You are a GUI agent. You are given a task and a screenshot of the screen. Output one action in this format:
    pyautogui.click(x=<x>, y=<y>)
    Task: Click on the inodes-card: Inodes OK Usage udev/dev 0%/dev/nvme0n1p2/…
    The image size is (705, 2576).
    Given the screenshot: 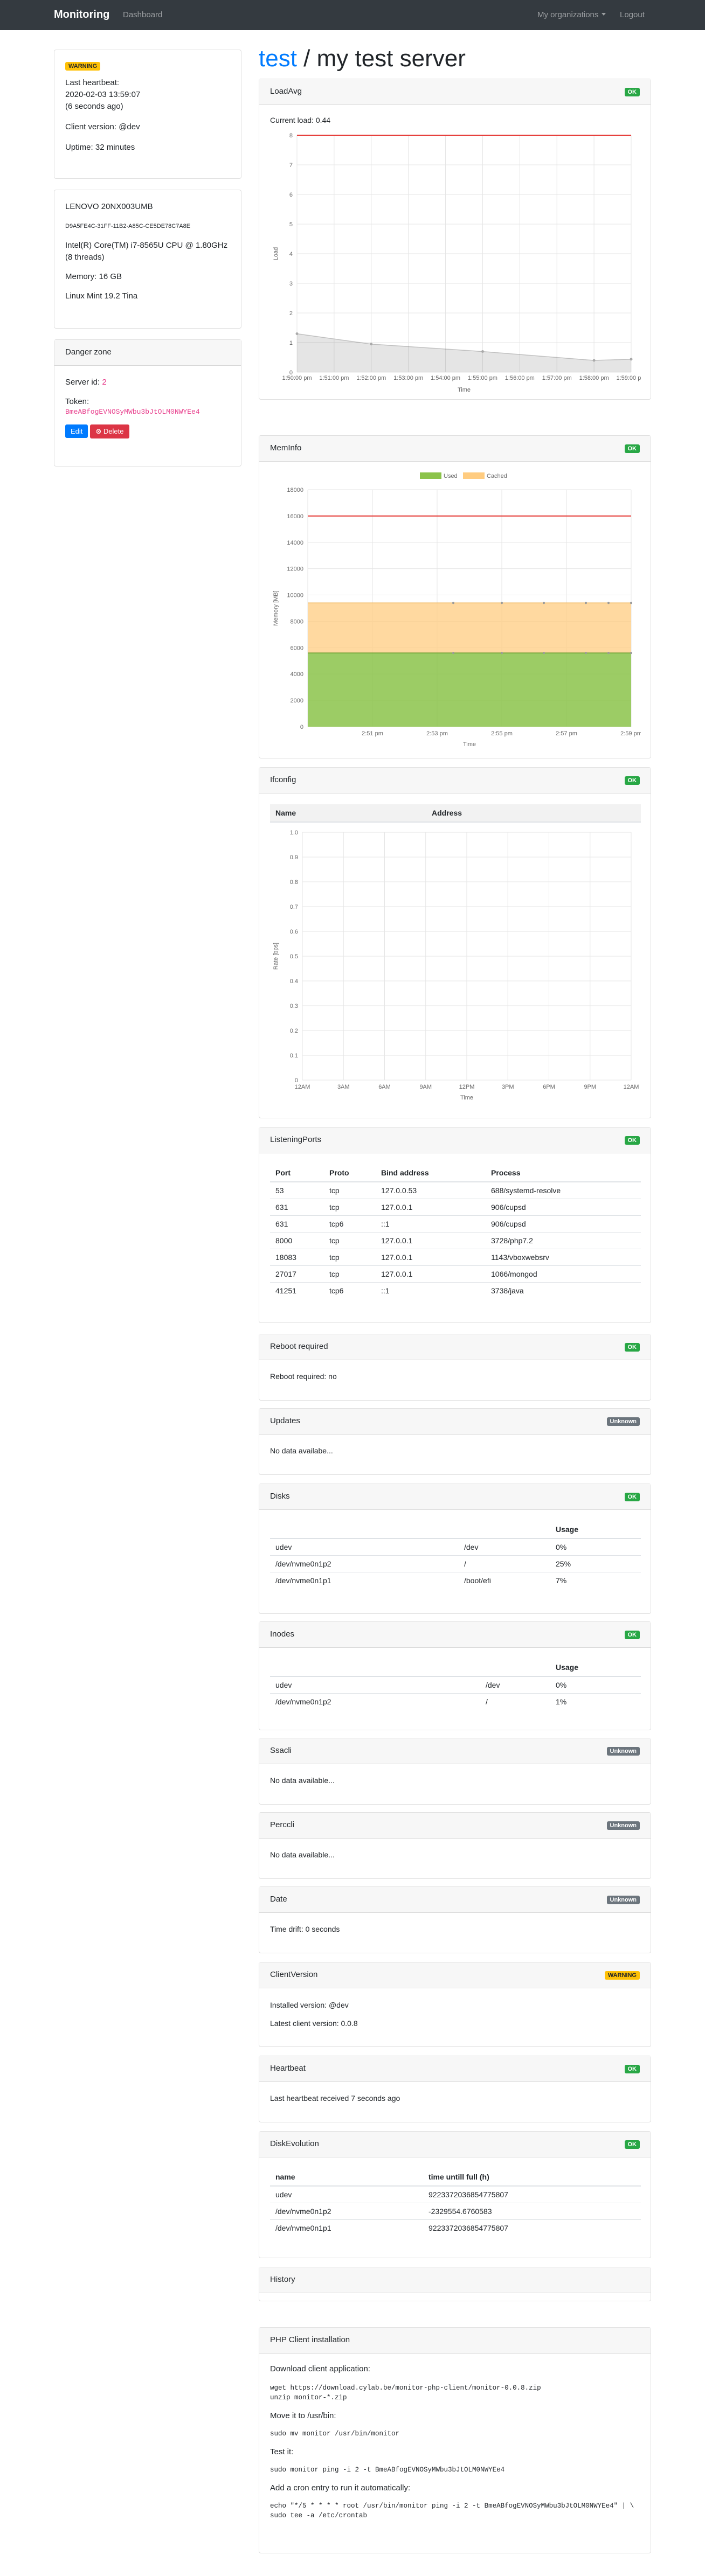 What is the action you would take?
    pyautogui.click(x=455, y=1676)
    